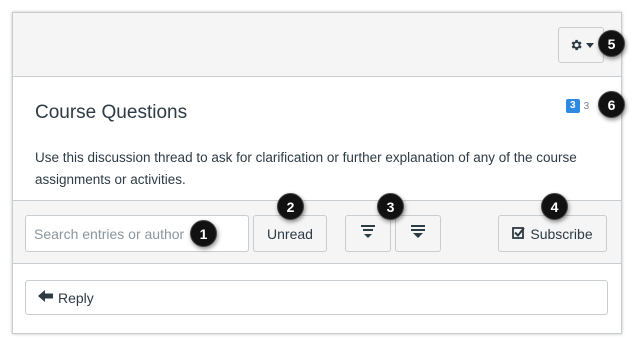  What do you see at coordinates (76, 297) in the screenshot?
I see `reply-label: Reply` at bounding box center [76, 297].